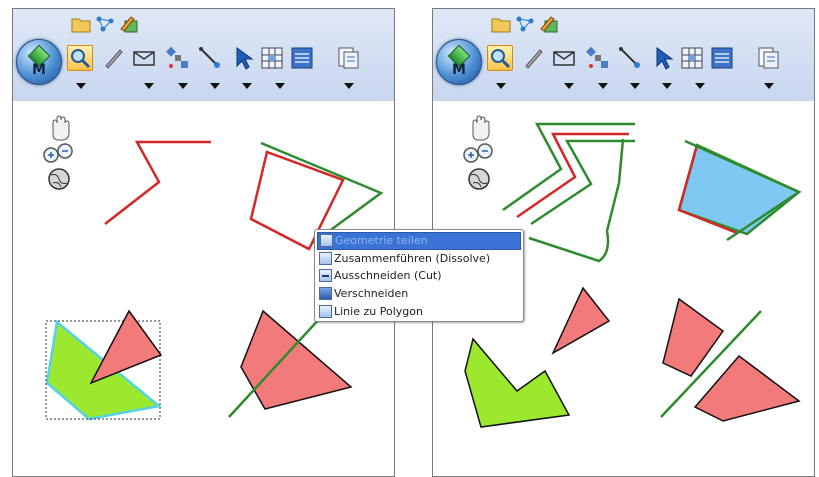 The height and width of the screenshot is (477, 819). I want to click on salmon-triangle-left, so click(126, 347).